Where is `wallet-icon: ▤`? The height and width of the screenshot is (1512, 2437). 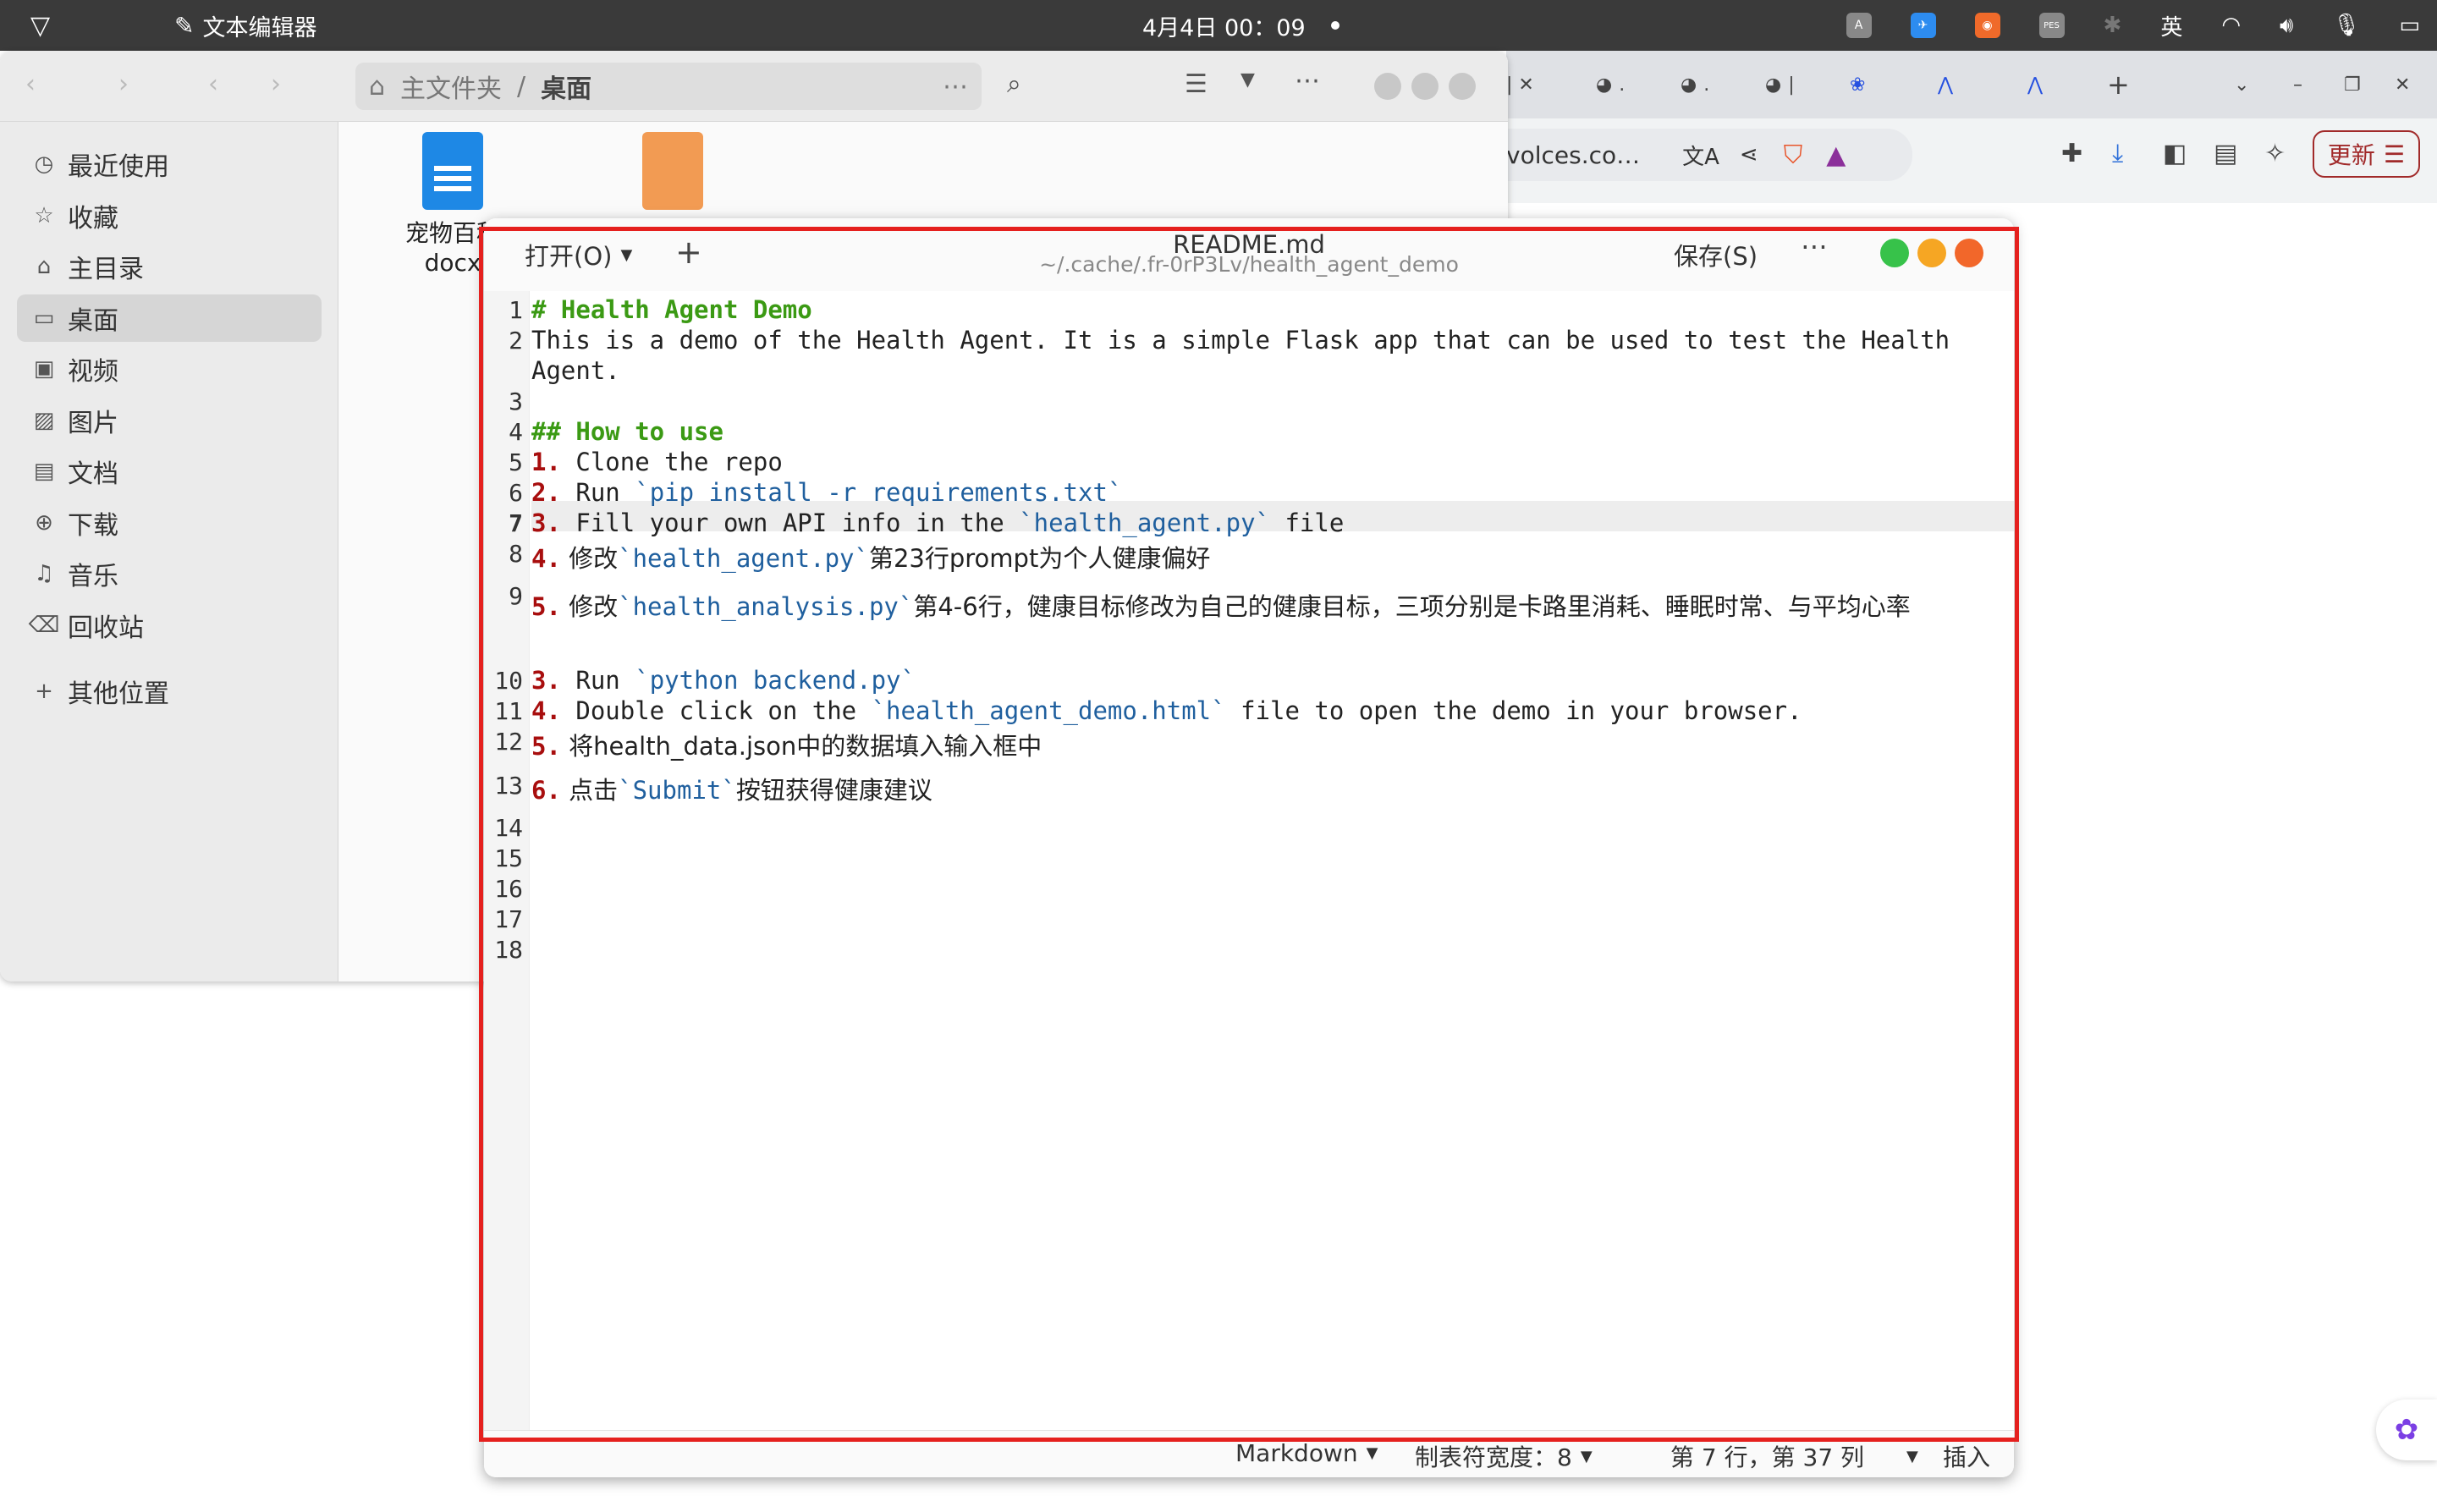
wallet-icon: ▤ is located at coordinates (2226, 154).